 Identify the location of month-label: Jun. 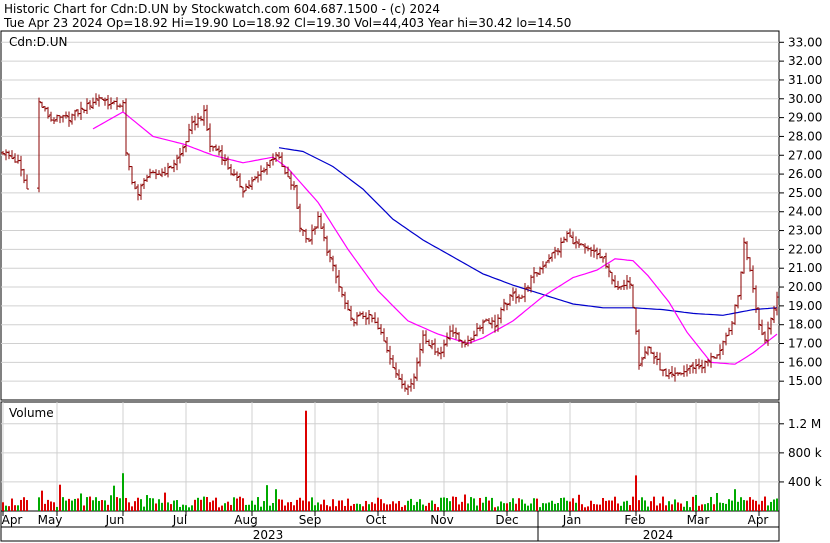
(115, 520).